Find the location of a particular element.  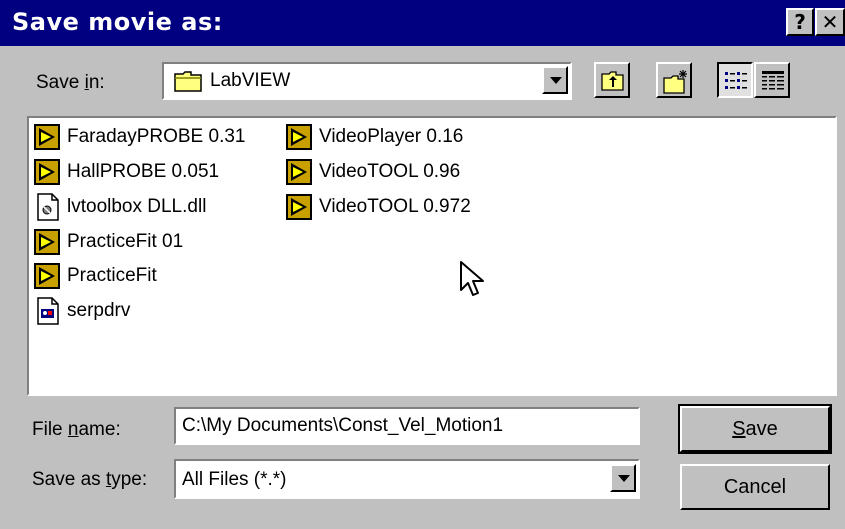

file-name: lvtoolbox DLL.dll is located at coordinates (137, 206).